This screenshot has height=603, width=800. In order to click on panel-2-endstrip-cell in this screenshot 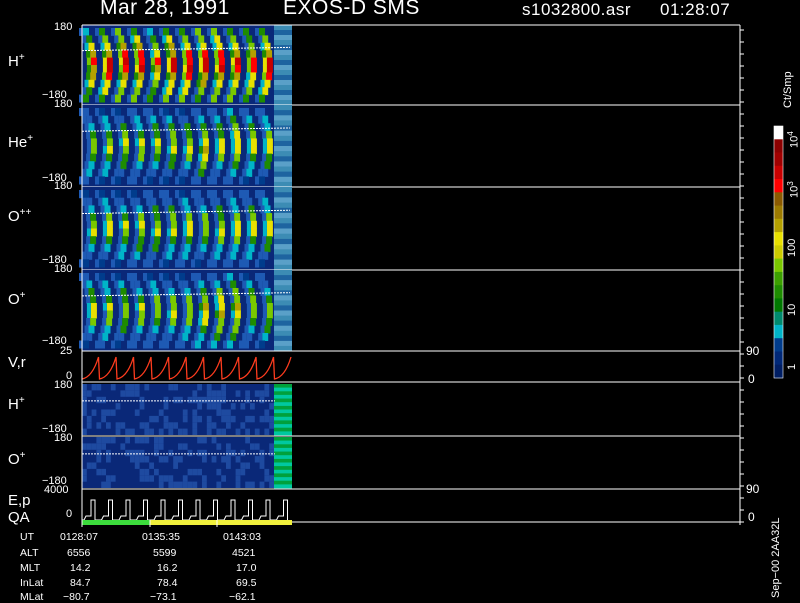, I will do `click(283, 108)`.